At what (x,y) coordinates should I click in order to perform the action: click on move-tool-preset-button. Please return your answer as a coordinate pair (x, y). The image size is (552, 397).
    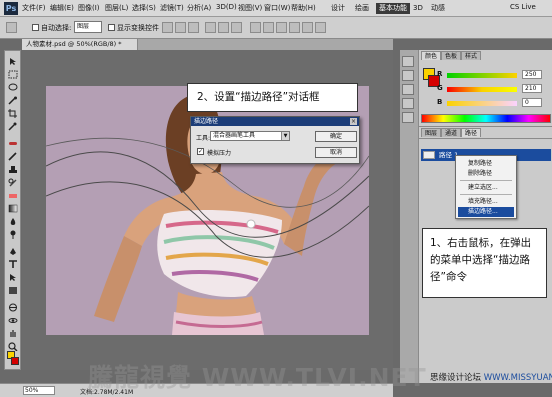
    Looking at the image, I should click on (11, 27).